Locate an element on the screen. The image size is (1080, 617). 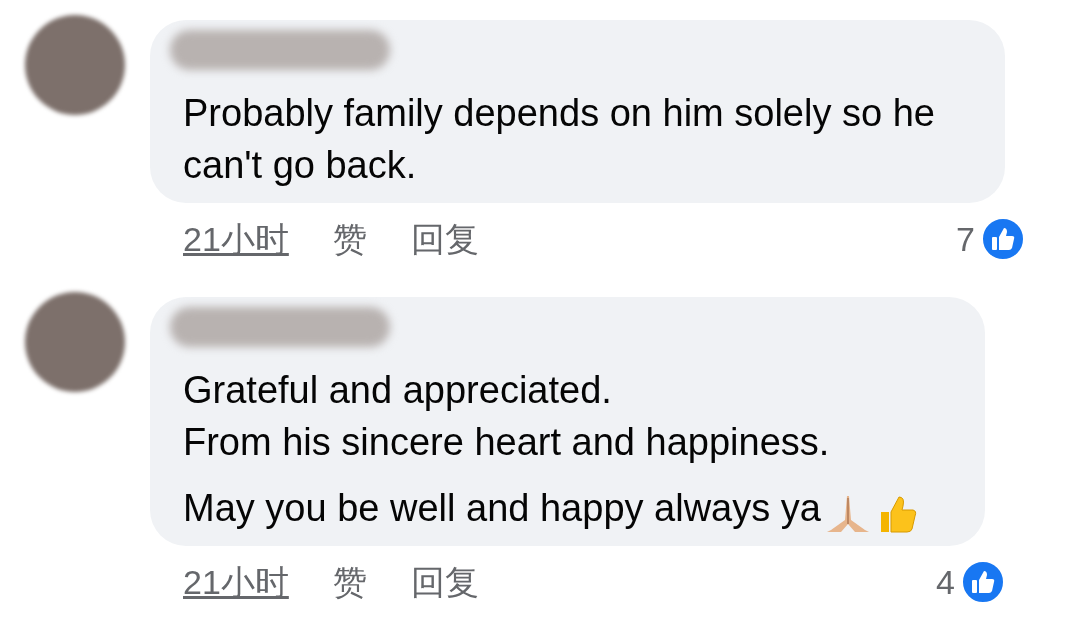
comment-text: May you be well and happy always ya is located at coordinates (502, 508).